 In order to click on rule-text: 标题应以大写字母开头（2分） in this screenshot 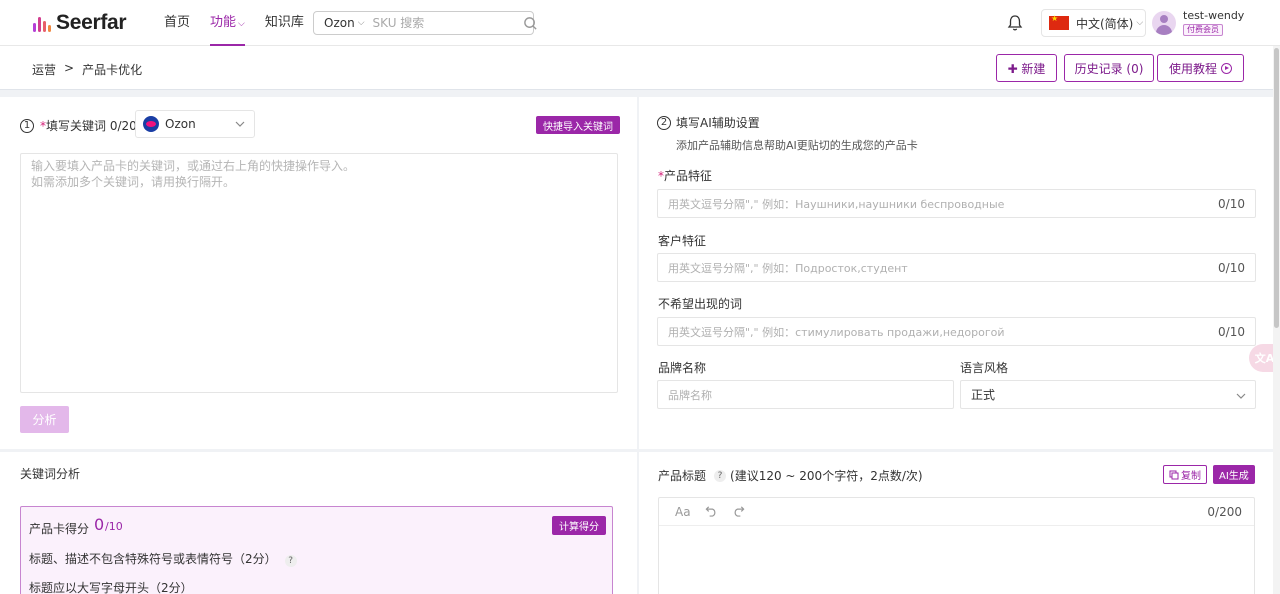, I will do `click(111, 587)`.